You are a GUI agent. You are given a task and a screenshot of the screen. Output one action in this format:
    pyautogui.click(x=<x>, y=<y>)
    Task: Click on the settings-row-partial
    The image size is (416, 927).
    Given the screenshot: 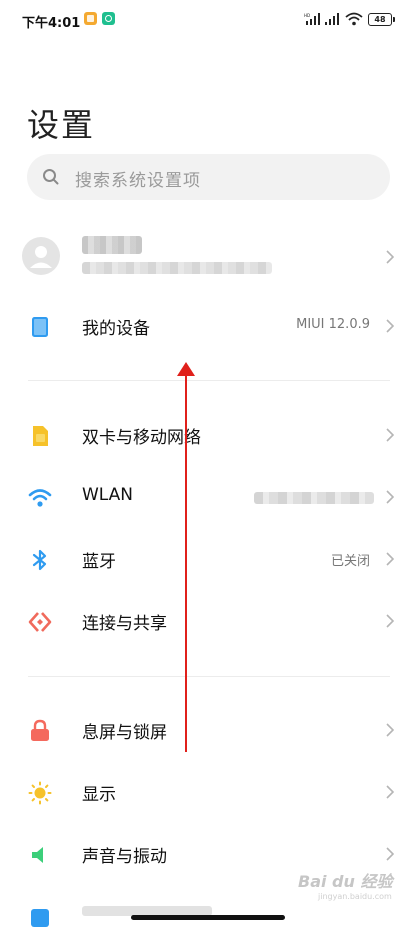 What is the action you would take?
    pyautogui.click(x=208, y=913)
    